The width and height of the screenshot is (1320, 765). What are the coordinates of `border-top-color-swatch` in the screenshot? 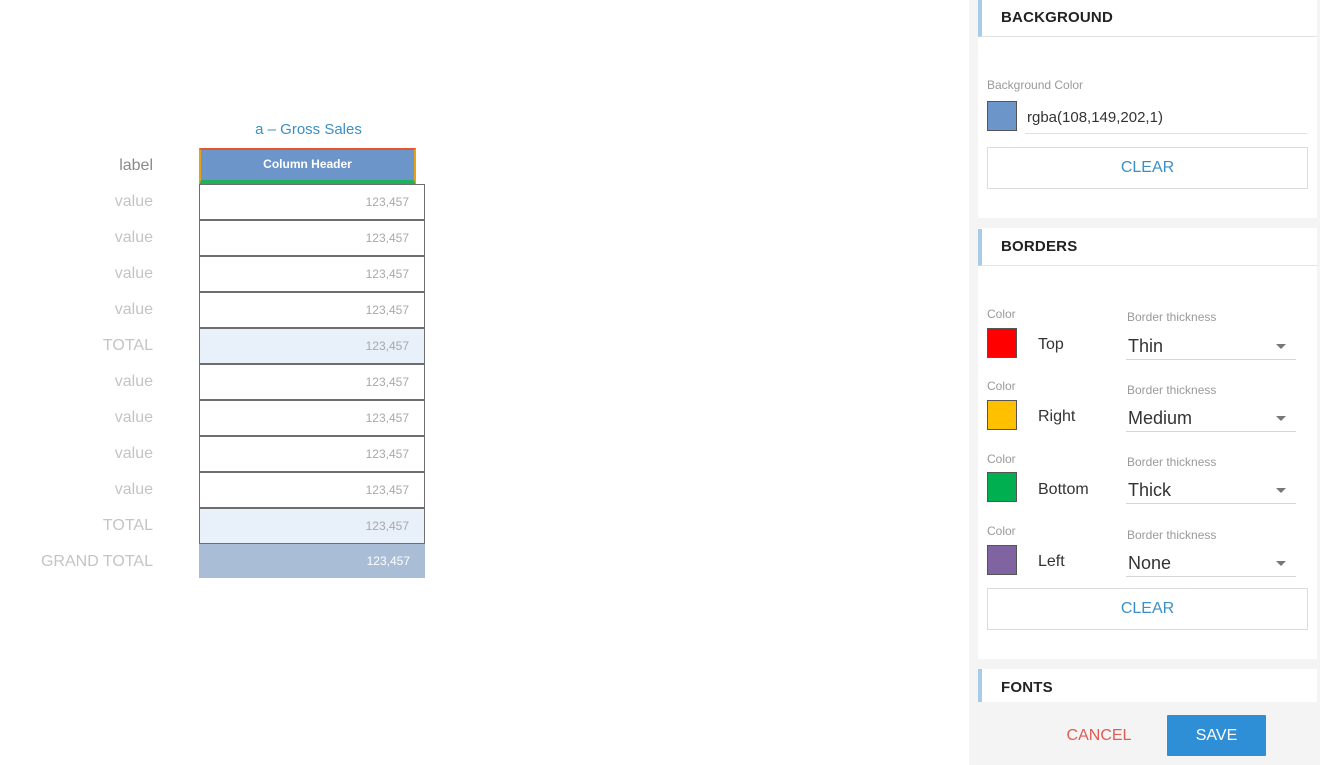 It's located at (1002, 343).